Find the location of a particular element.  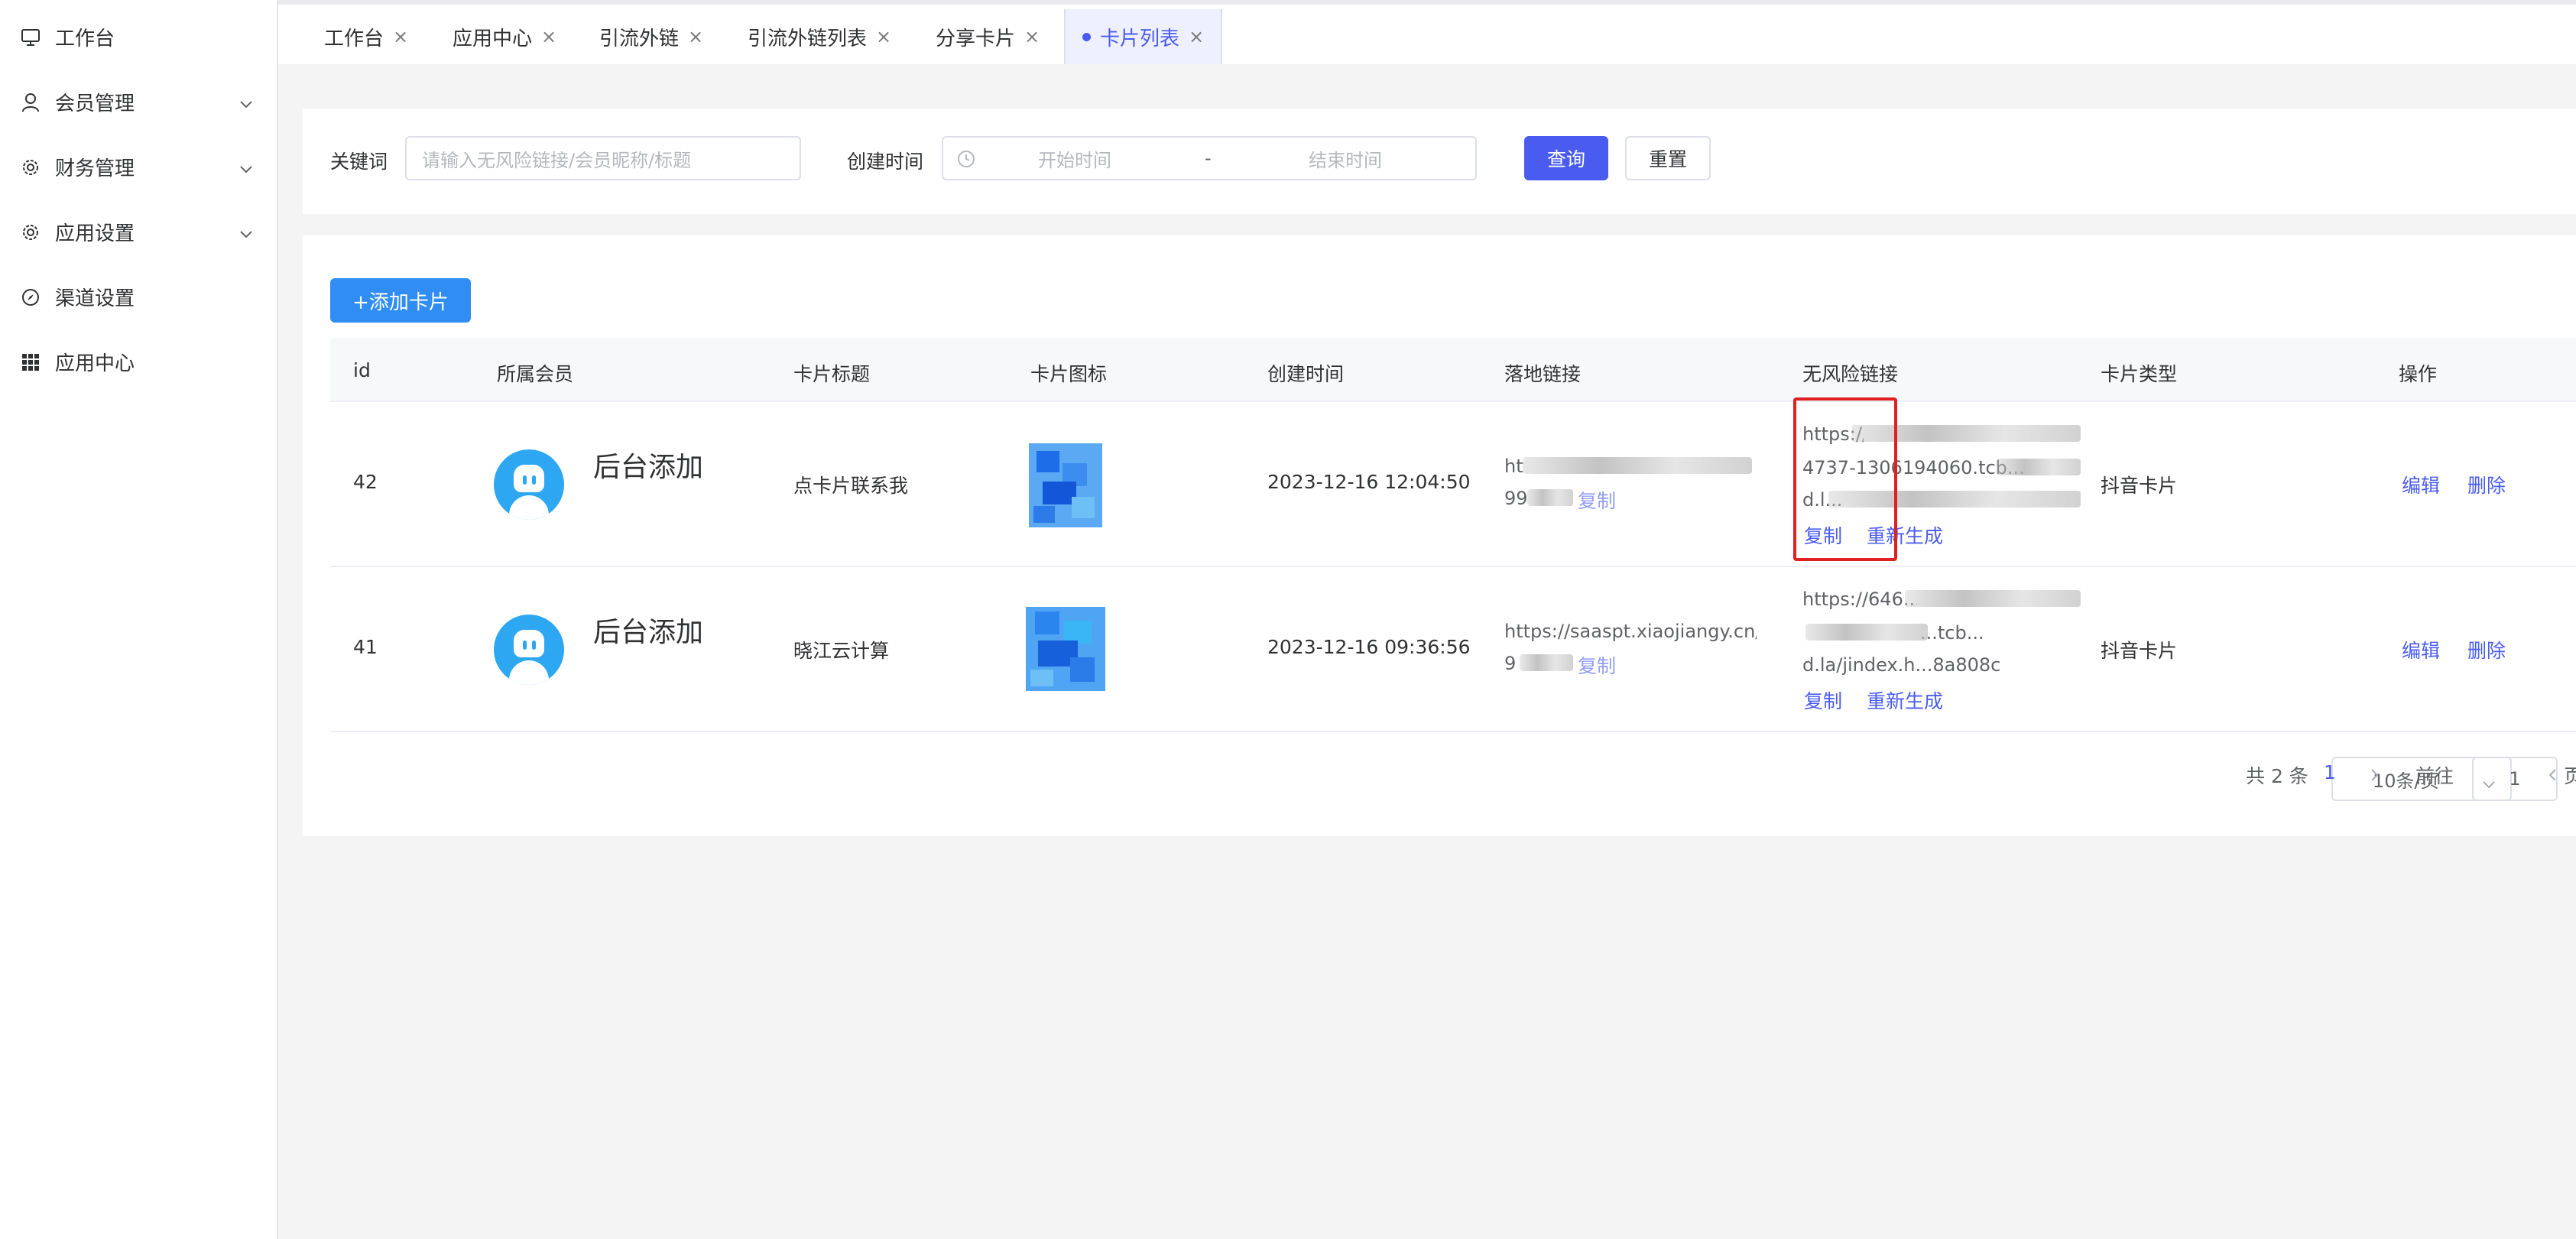

add-card-button: +添加卡片 is located at coordinates (401, 300).